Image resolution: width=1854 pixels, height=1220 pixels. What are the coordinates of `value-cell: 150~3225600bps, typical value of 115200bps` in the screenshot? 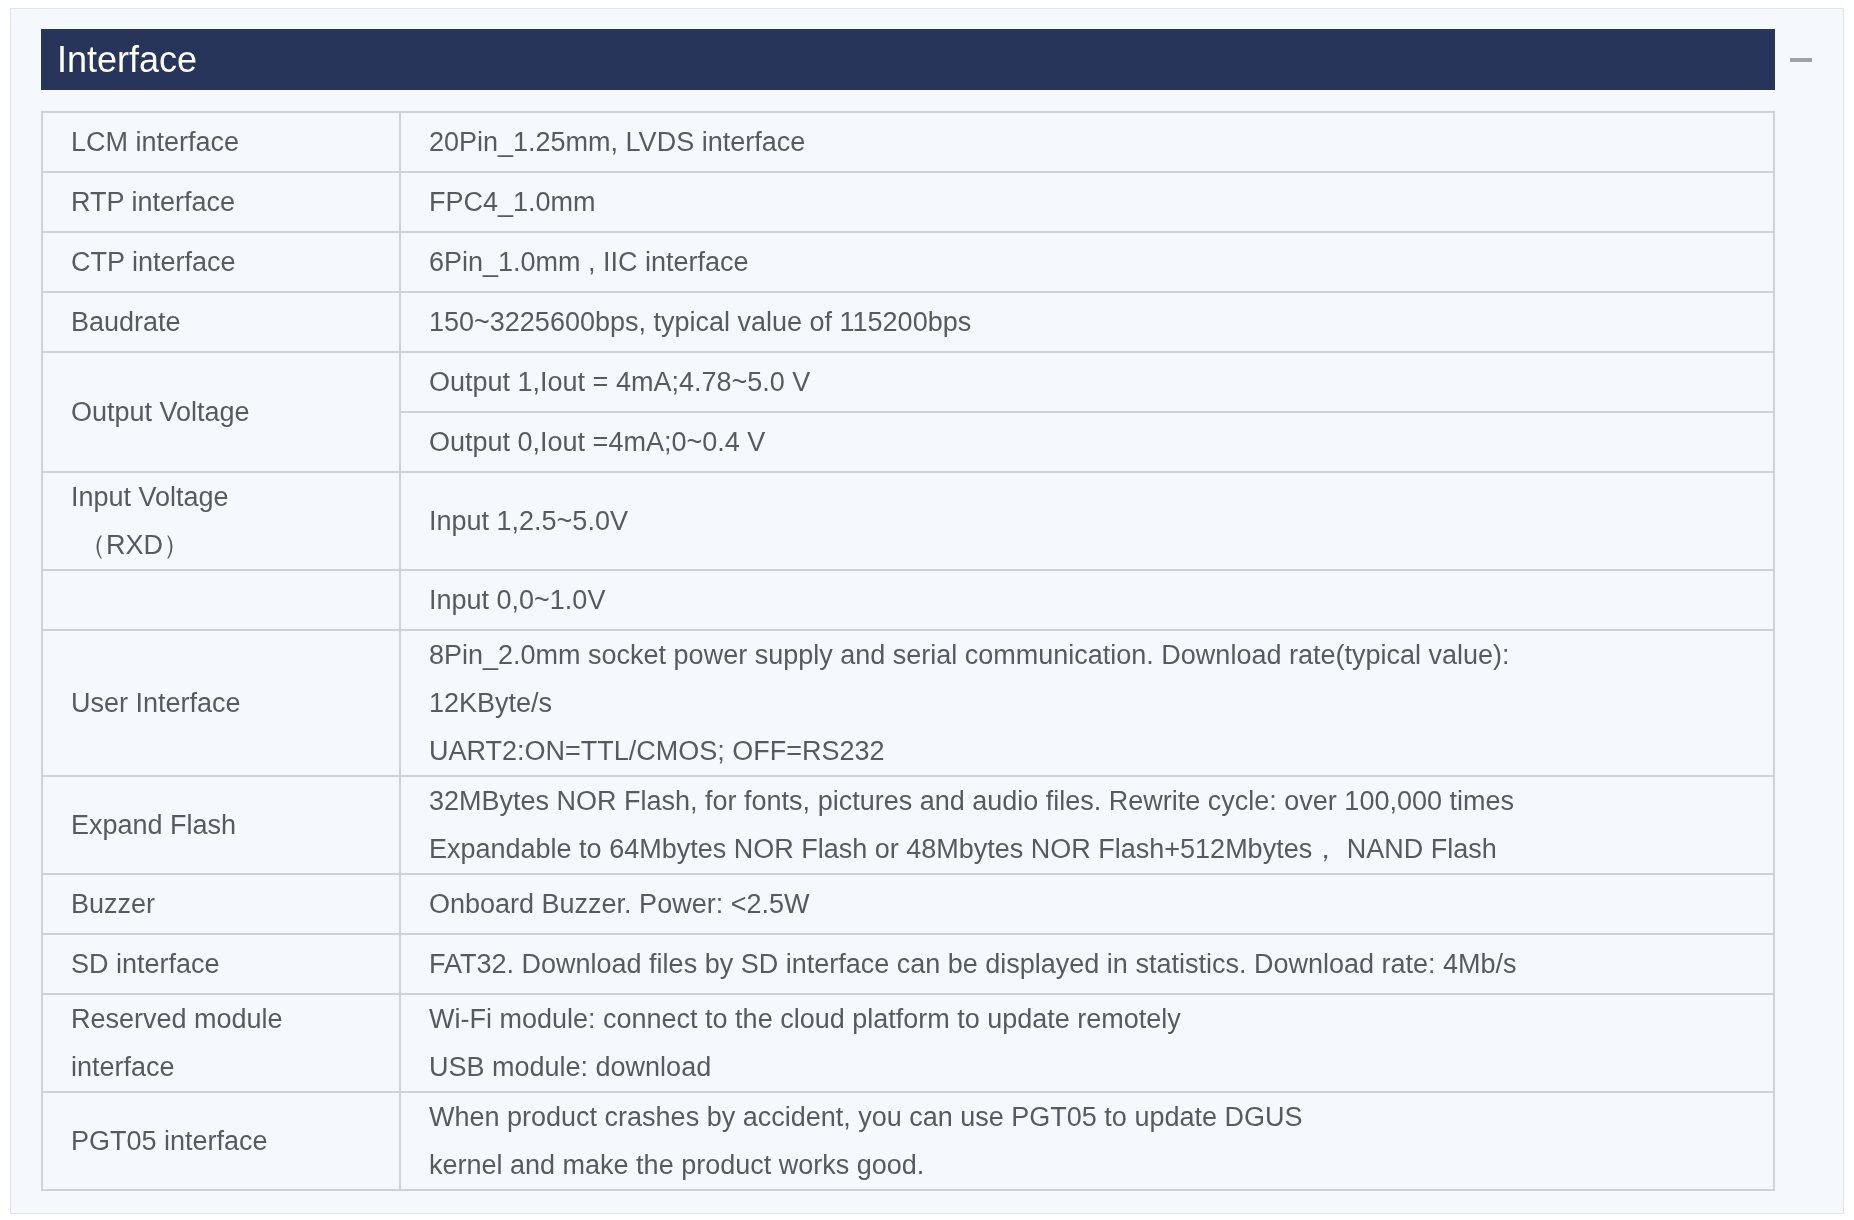 It's located at (1087, 322).